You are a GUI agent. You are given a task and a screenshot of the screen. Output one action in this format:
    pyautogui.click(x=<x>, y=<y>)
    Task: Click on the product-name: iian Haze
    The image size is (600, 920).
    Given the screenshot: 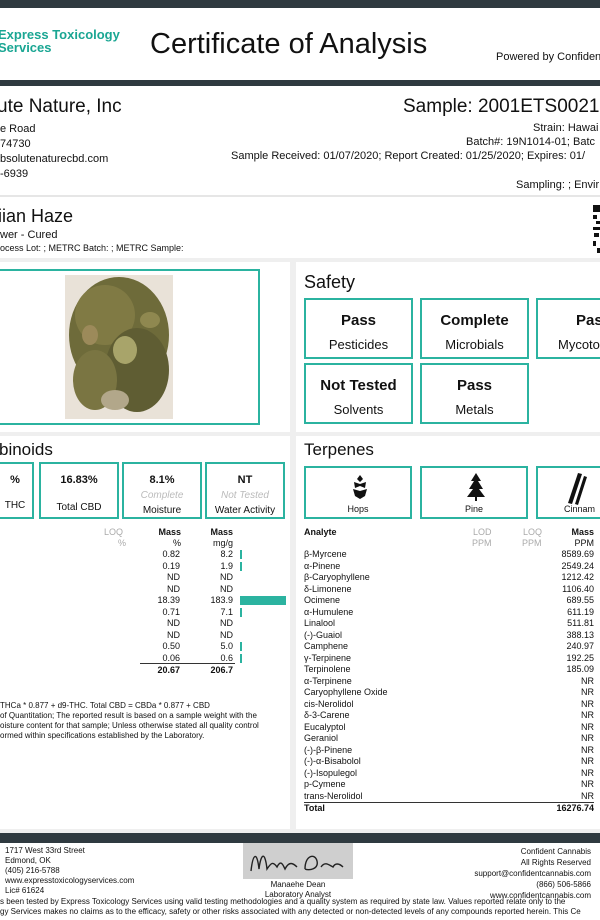 What is the action you would take?
    pyautogui.click(x=37, y=216)
    